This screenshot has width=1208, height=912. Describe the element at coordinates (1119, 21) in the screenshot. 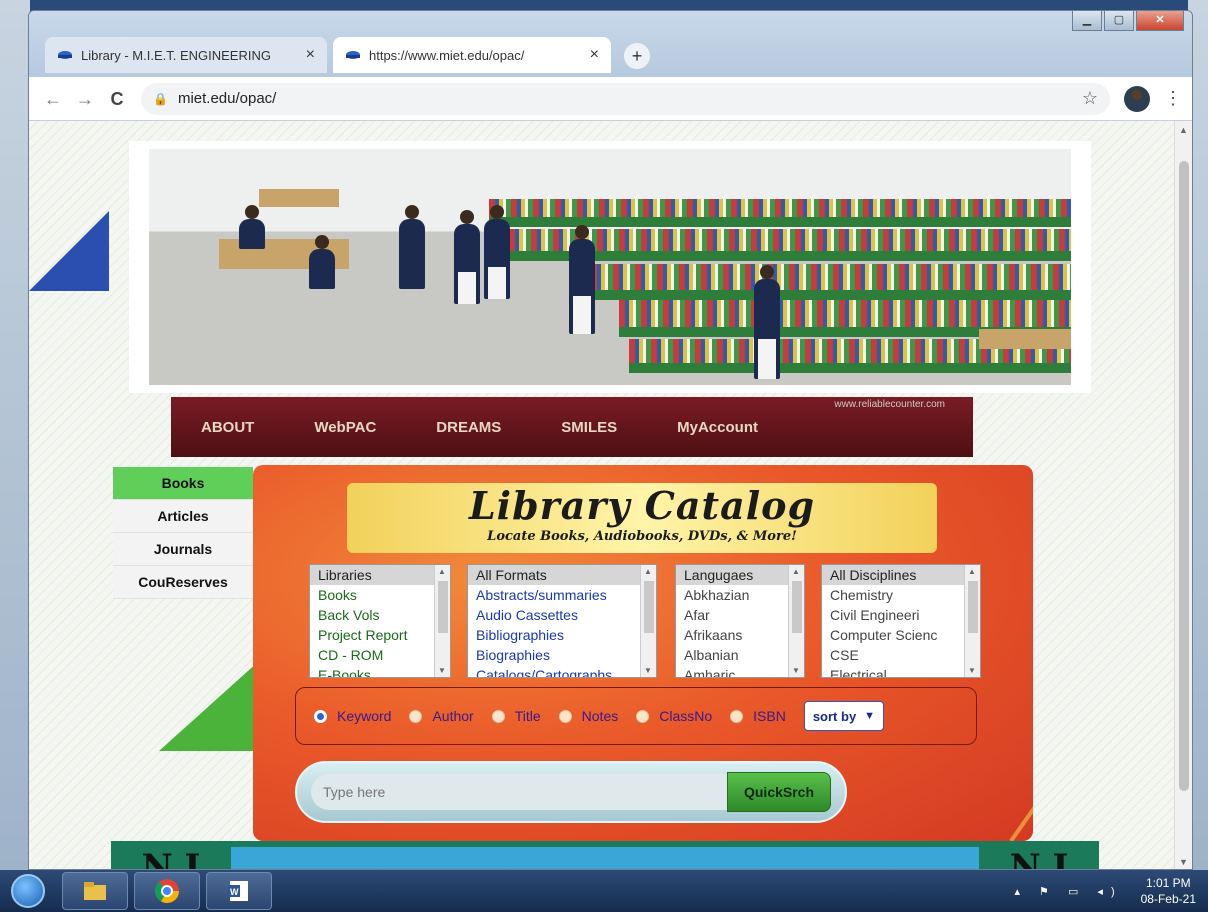

I see `maximize-button: ▢` at that location.